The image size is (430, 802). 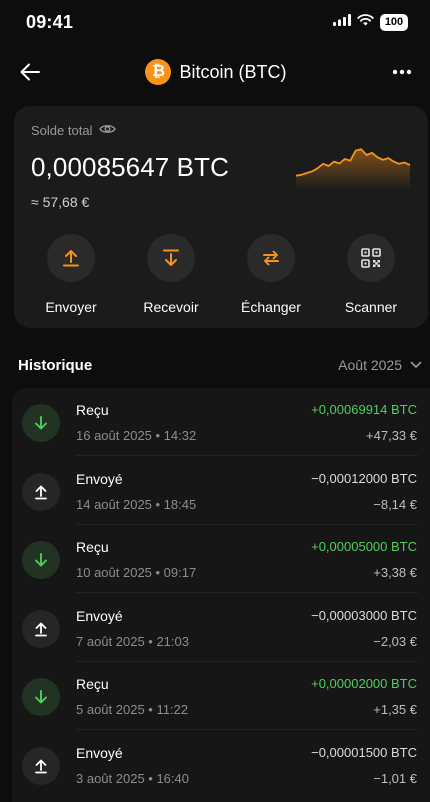 I want to click on transaction-date: 3 août 2025 • 16:40, so click(x=132, y=778).